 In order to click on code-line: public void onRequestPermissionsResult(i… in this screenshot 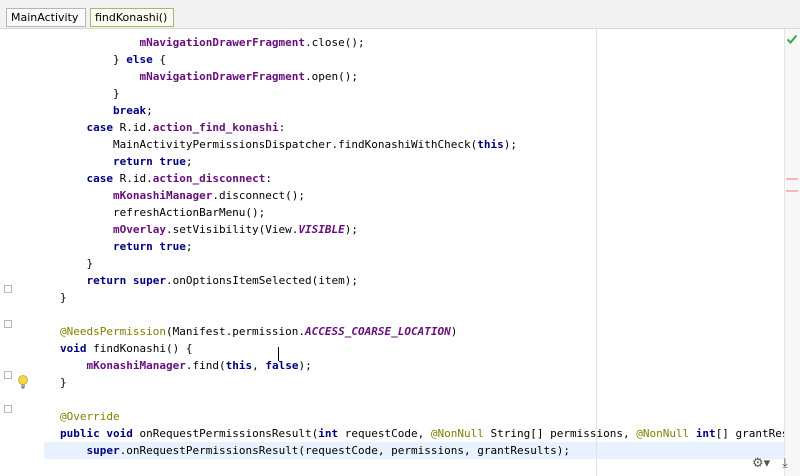, I will do `click(430, 433)`.